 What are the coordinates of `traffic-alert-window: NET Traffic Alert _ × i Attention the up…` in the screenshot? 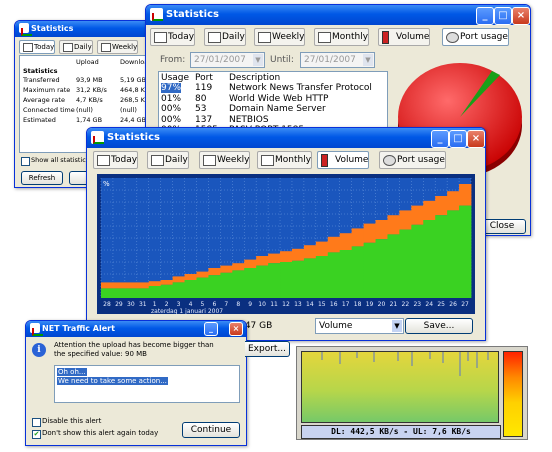 It's located at (136, 383).